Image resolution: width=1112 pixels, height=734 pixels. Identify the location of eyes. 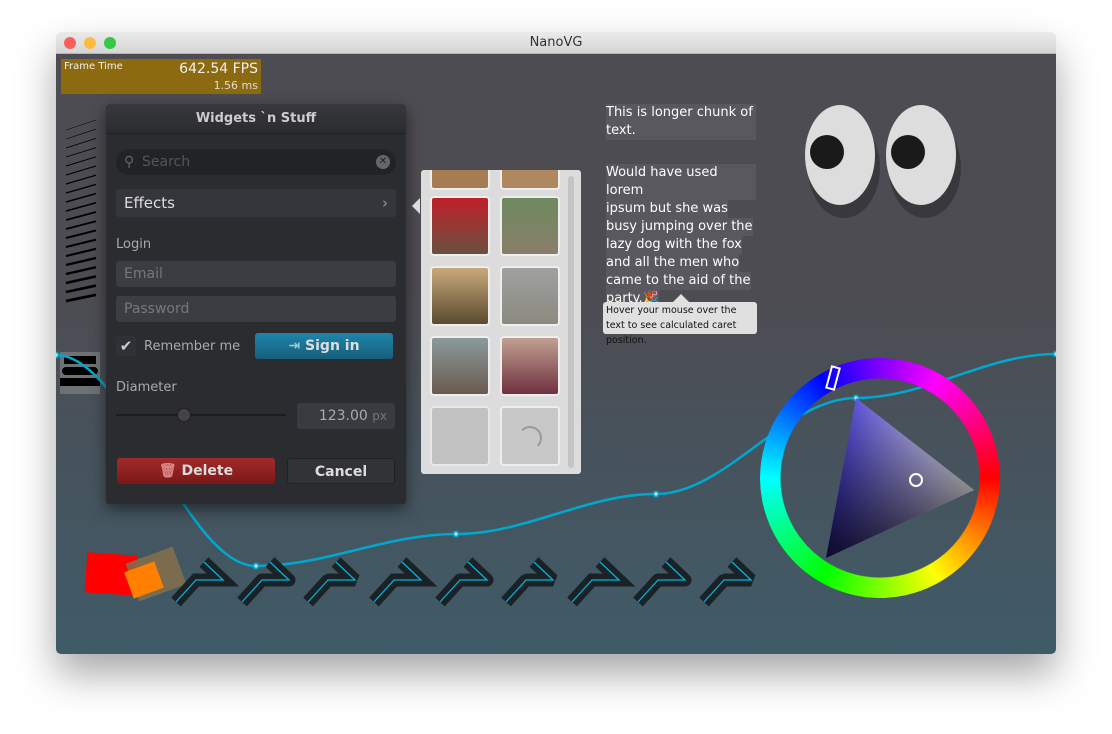
(883, 161).